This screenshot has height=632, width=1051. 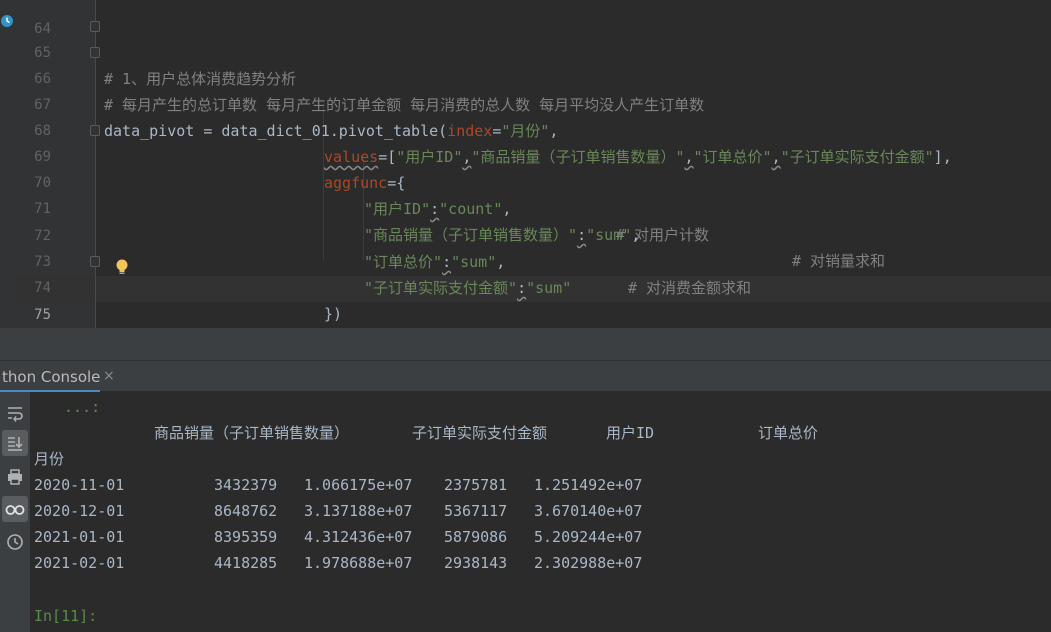 What do you see at coordinates (525, 155) in the screenshot?
I see `code-line: 69 aggfunc={` at bounding box center [525, 155].